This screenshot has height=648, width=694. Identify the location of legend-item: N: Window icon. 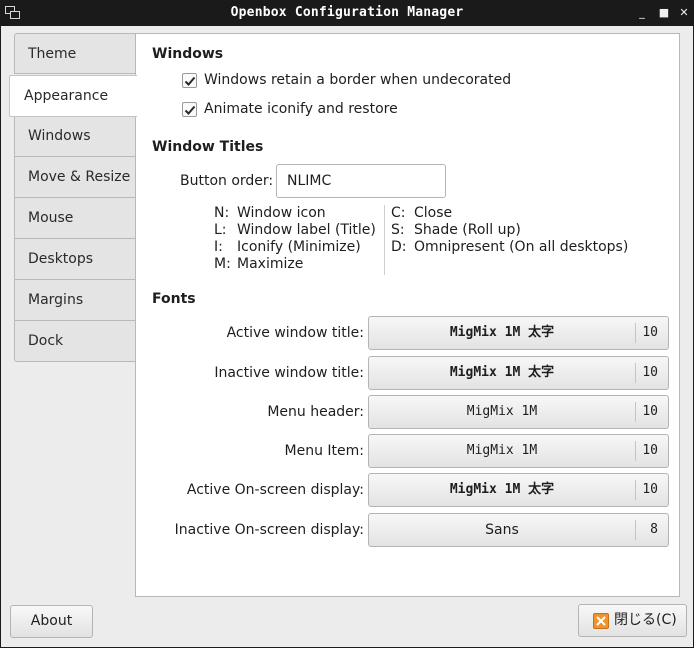
(270, 213).